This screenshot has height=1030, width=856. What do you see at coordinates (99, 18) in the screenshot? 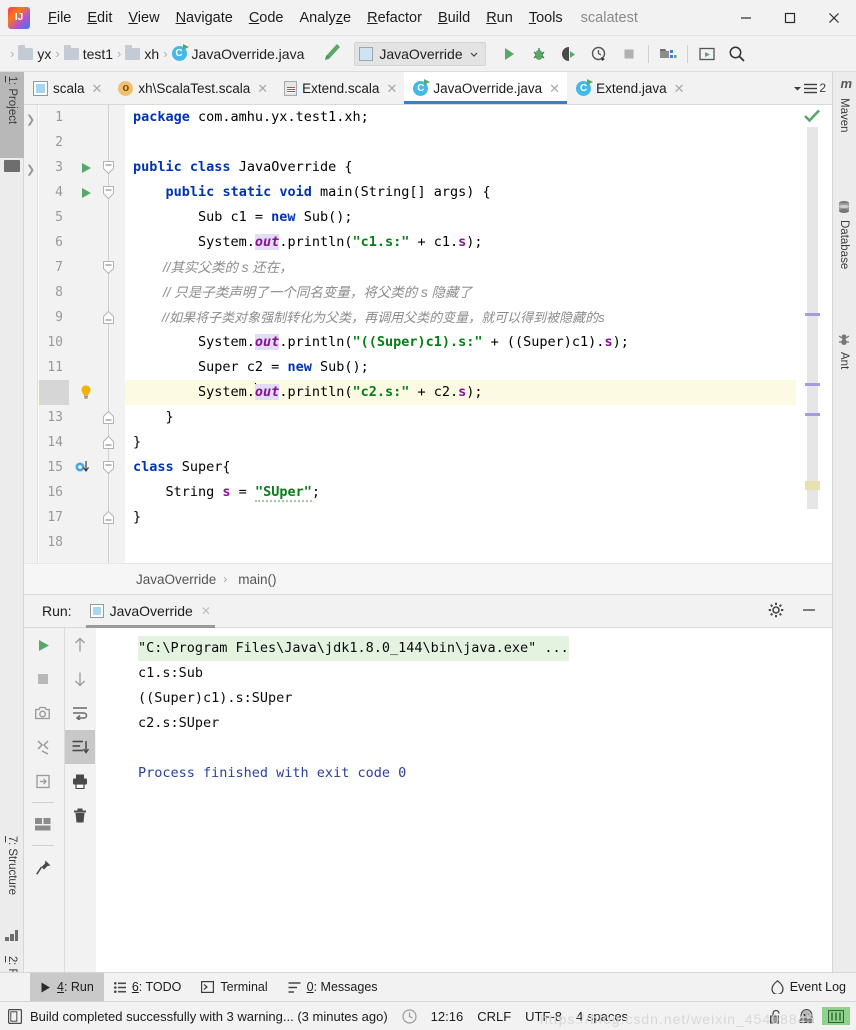
I see `menu-edit: Edit` at bounding box center [99, 18].